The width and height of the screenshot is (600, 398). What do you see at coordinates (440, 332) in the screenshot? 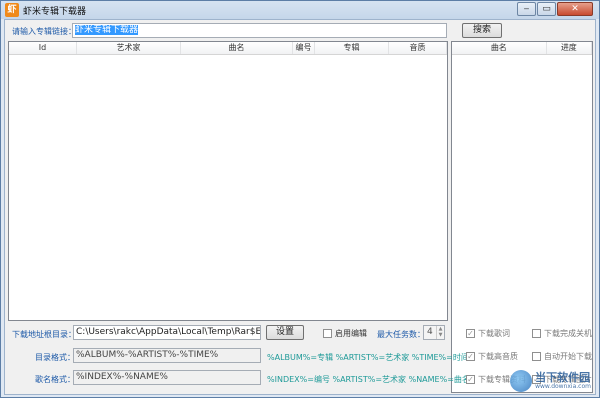
I see `spinner-arrows-icon: ▲ ▼` at bounding box center [440, 332].